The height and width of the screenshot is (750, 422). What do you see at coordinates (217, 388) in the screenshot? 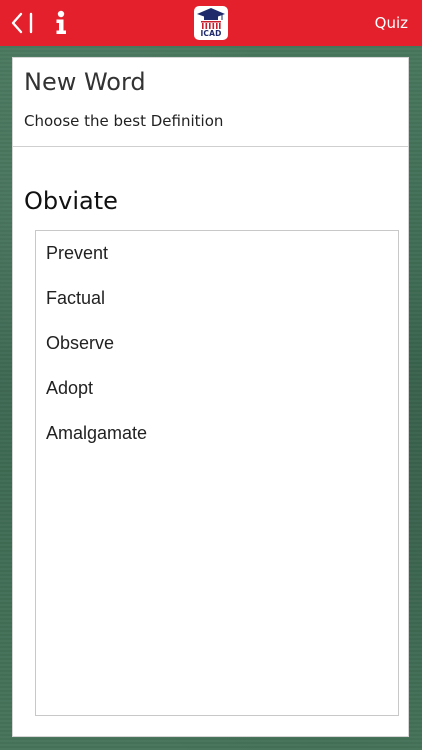
I see `answer-option-adopt: Adopt` at bounding box center [217, 388].